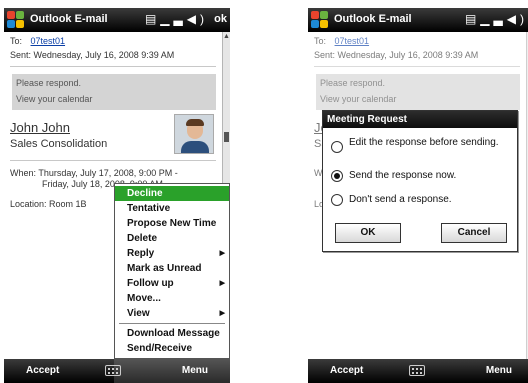  What do you see at coordinates (172, 193) in the screenshot?
I see `menu-item-decline: Decline` at bounding box center [172, 193].